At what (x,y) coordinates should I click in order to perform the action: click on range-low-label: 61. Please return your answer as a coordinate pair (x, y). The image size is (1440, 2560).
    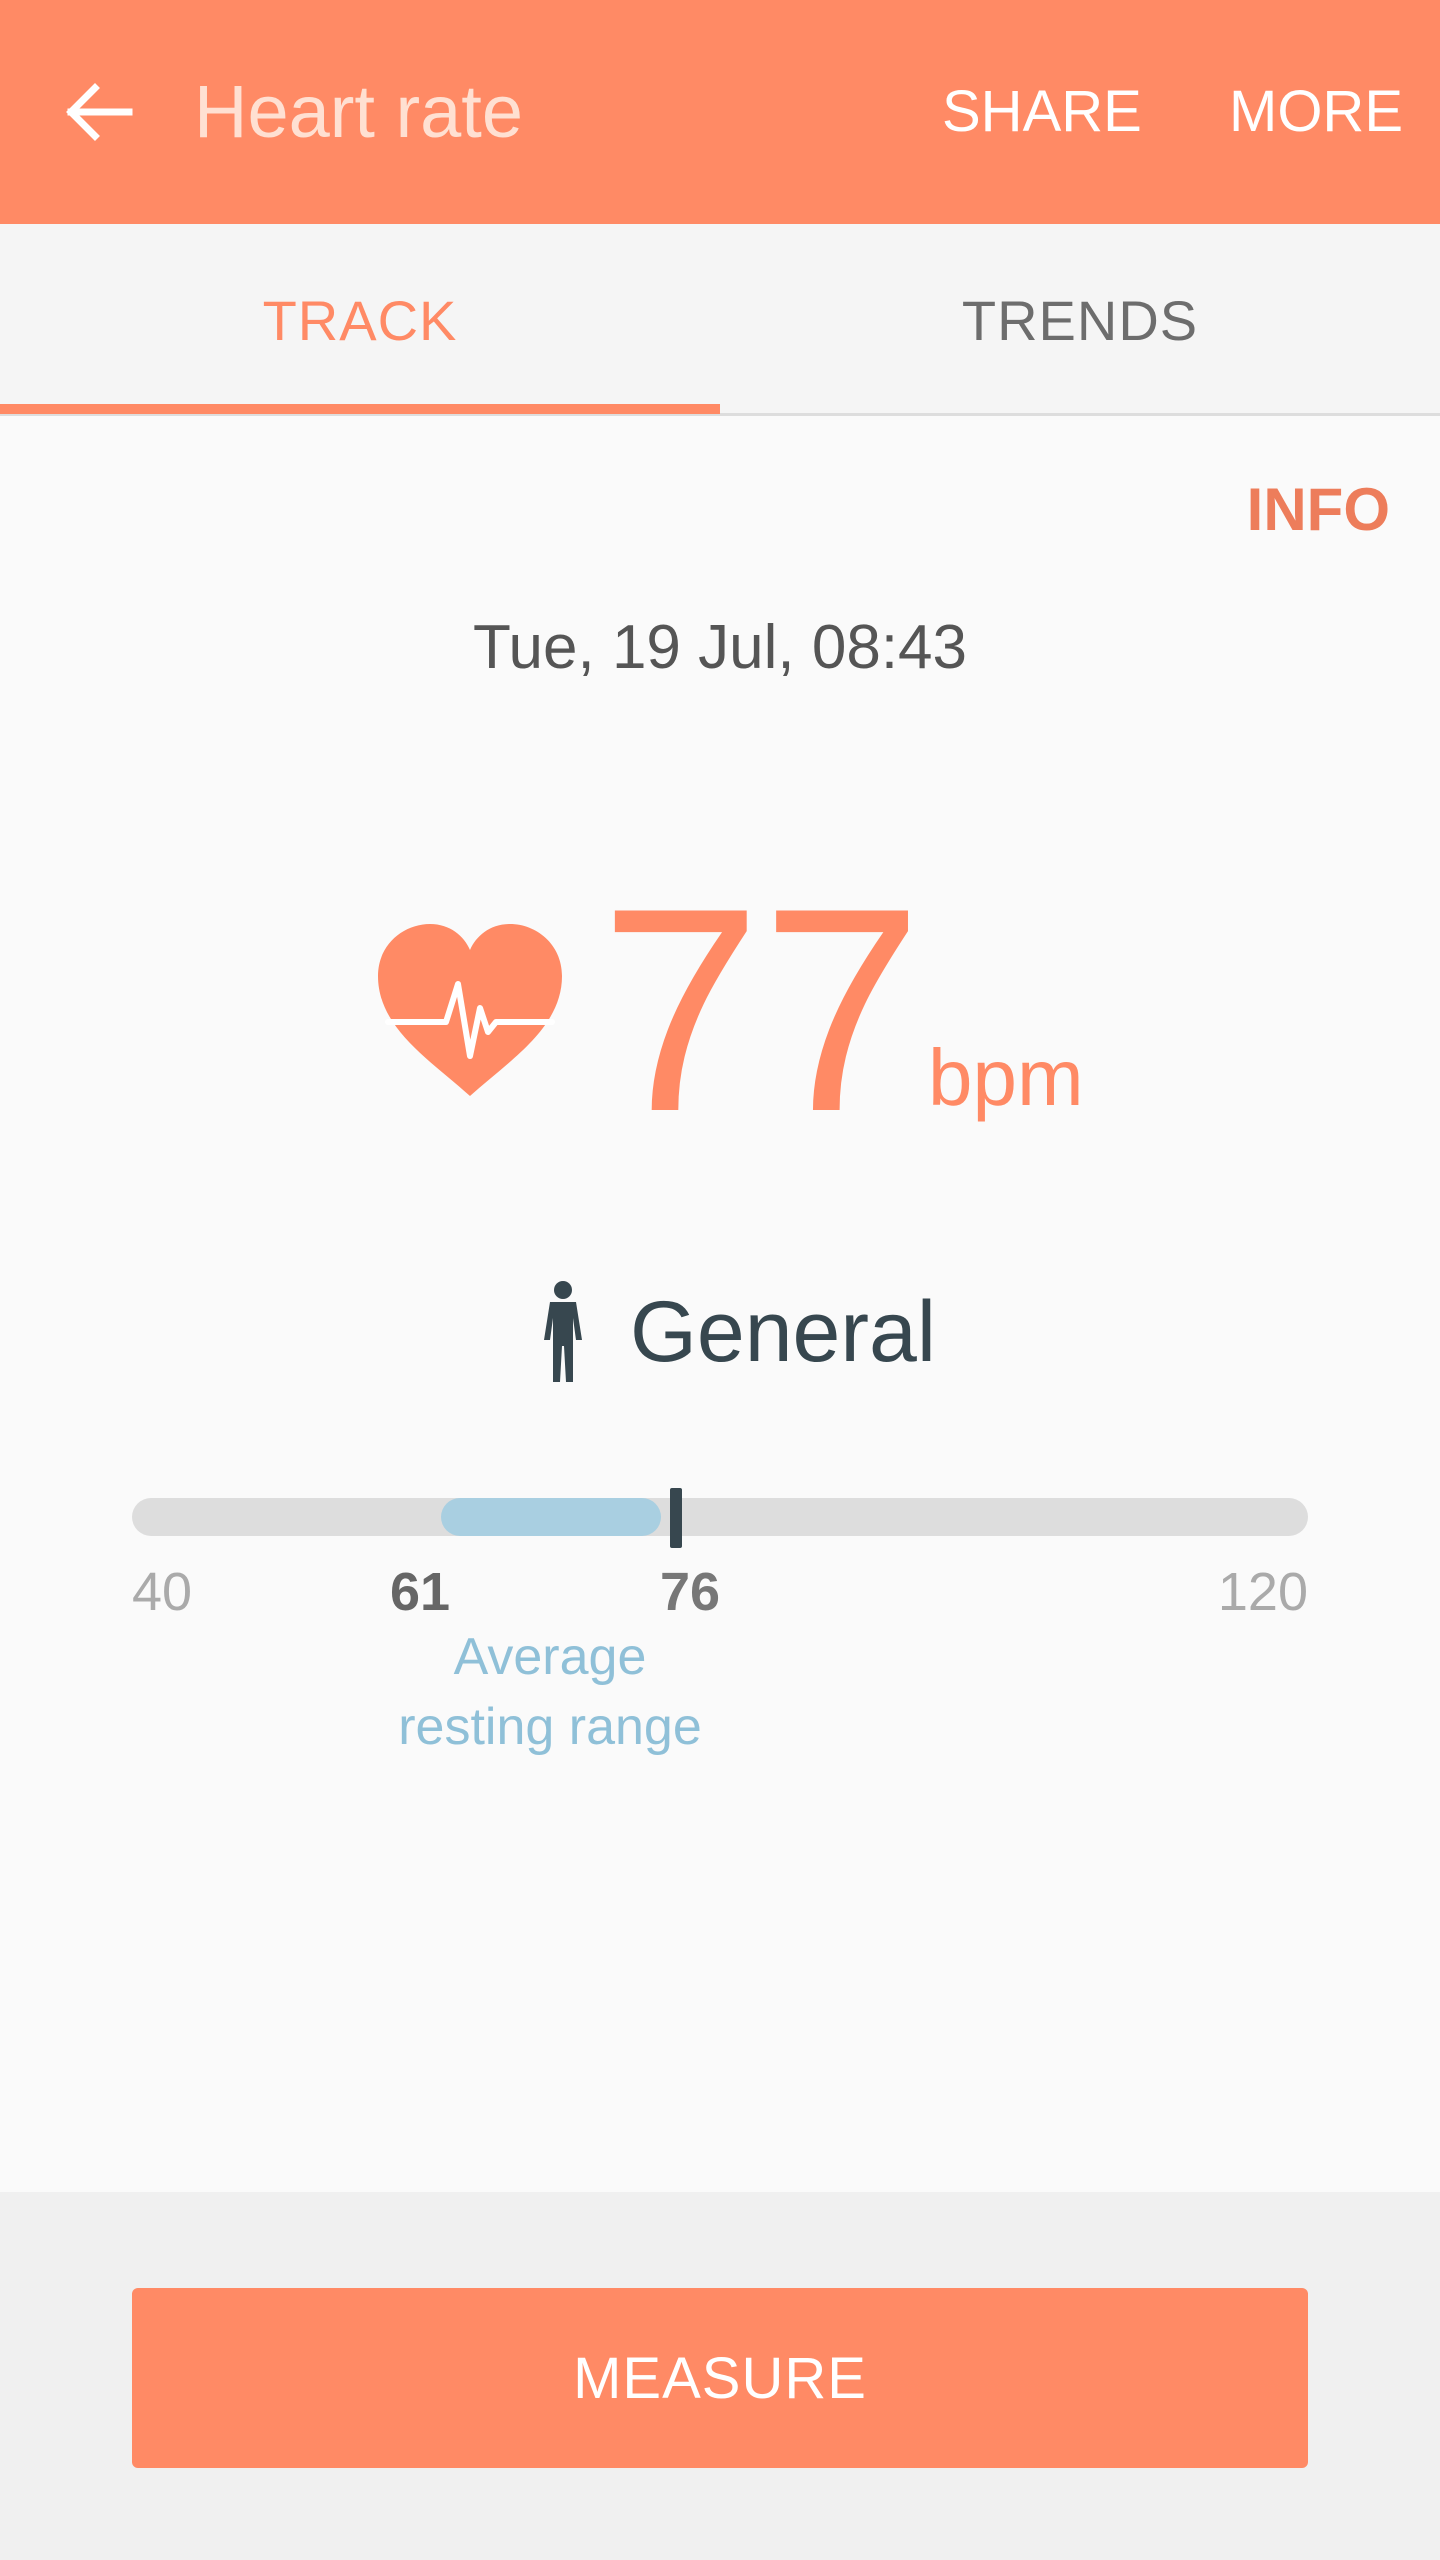
    Looking at the image, I should click on (420, 1592).